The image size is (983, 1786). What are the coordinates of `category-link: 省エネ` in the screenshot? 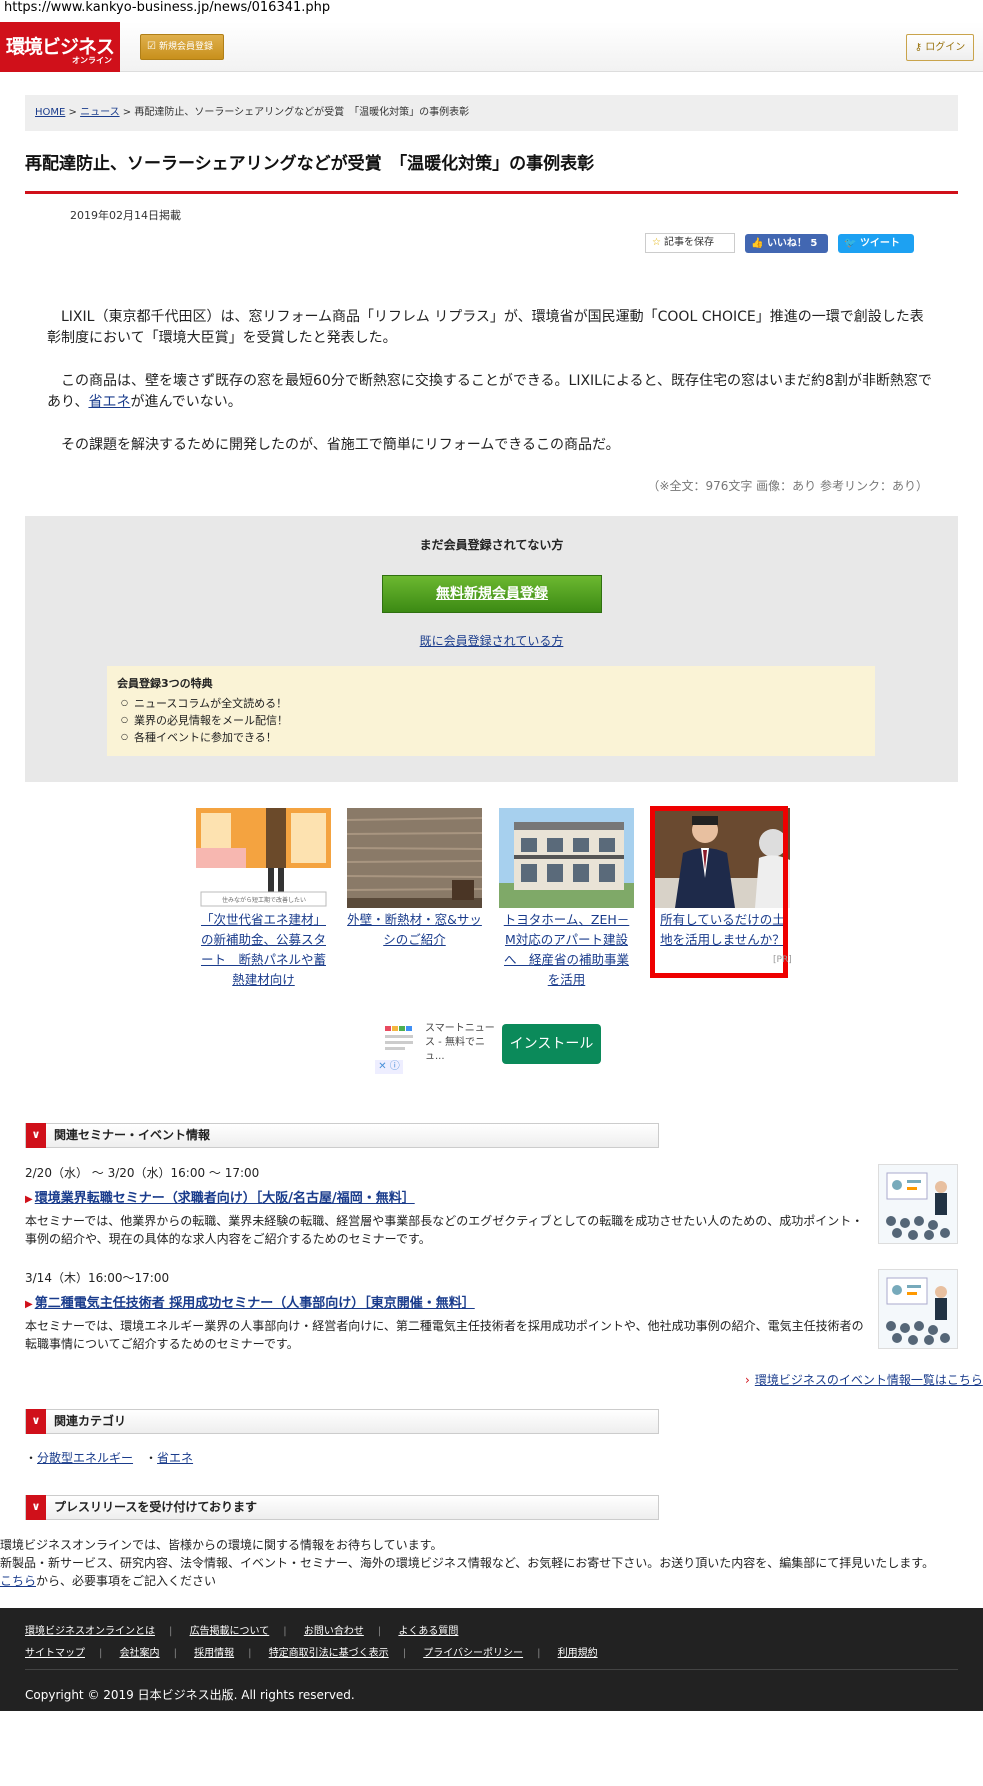 It's located at (175, 1458).